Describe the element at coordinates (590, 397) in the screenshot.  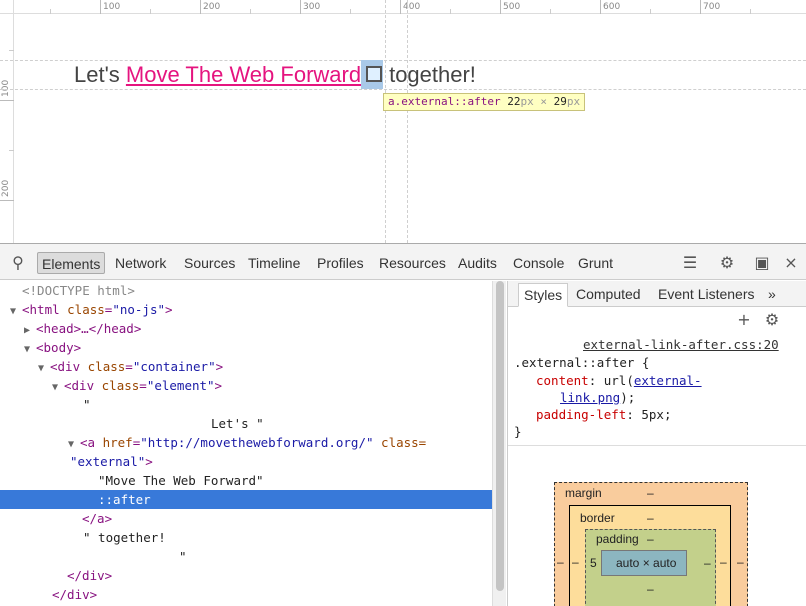
I see `css-url-link: link.png` at that location.